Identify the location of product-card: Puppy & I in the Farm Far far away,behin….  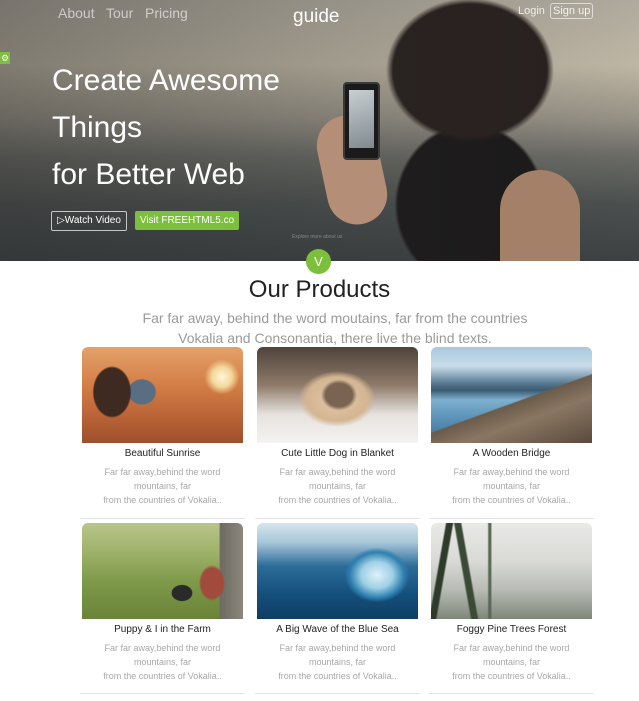
(162, 608).